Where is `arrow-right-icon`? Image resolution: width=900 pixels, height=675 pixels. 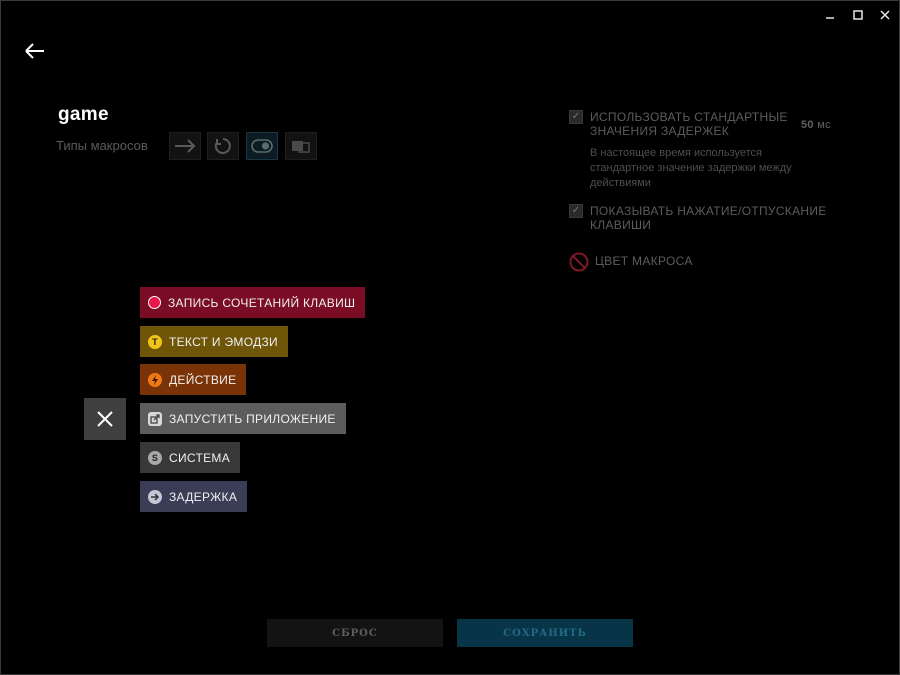 arrow-right-icon is located at coordinates (185, 146).